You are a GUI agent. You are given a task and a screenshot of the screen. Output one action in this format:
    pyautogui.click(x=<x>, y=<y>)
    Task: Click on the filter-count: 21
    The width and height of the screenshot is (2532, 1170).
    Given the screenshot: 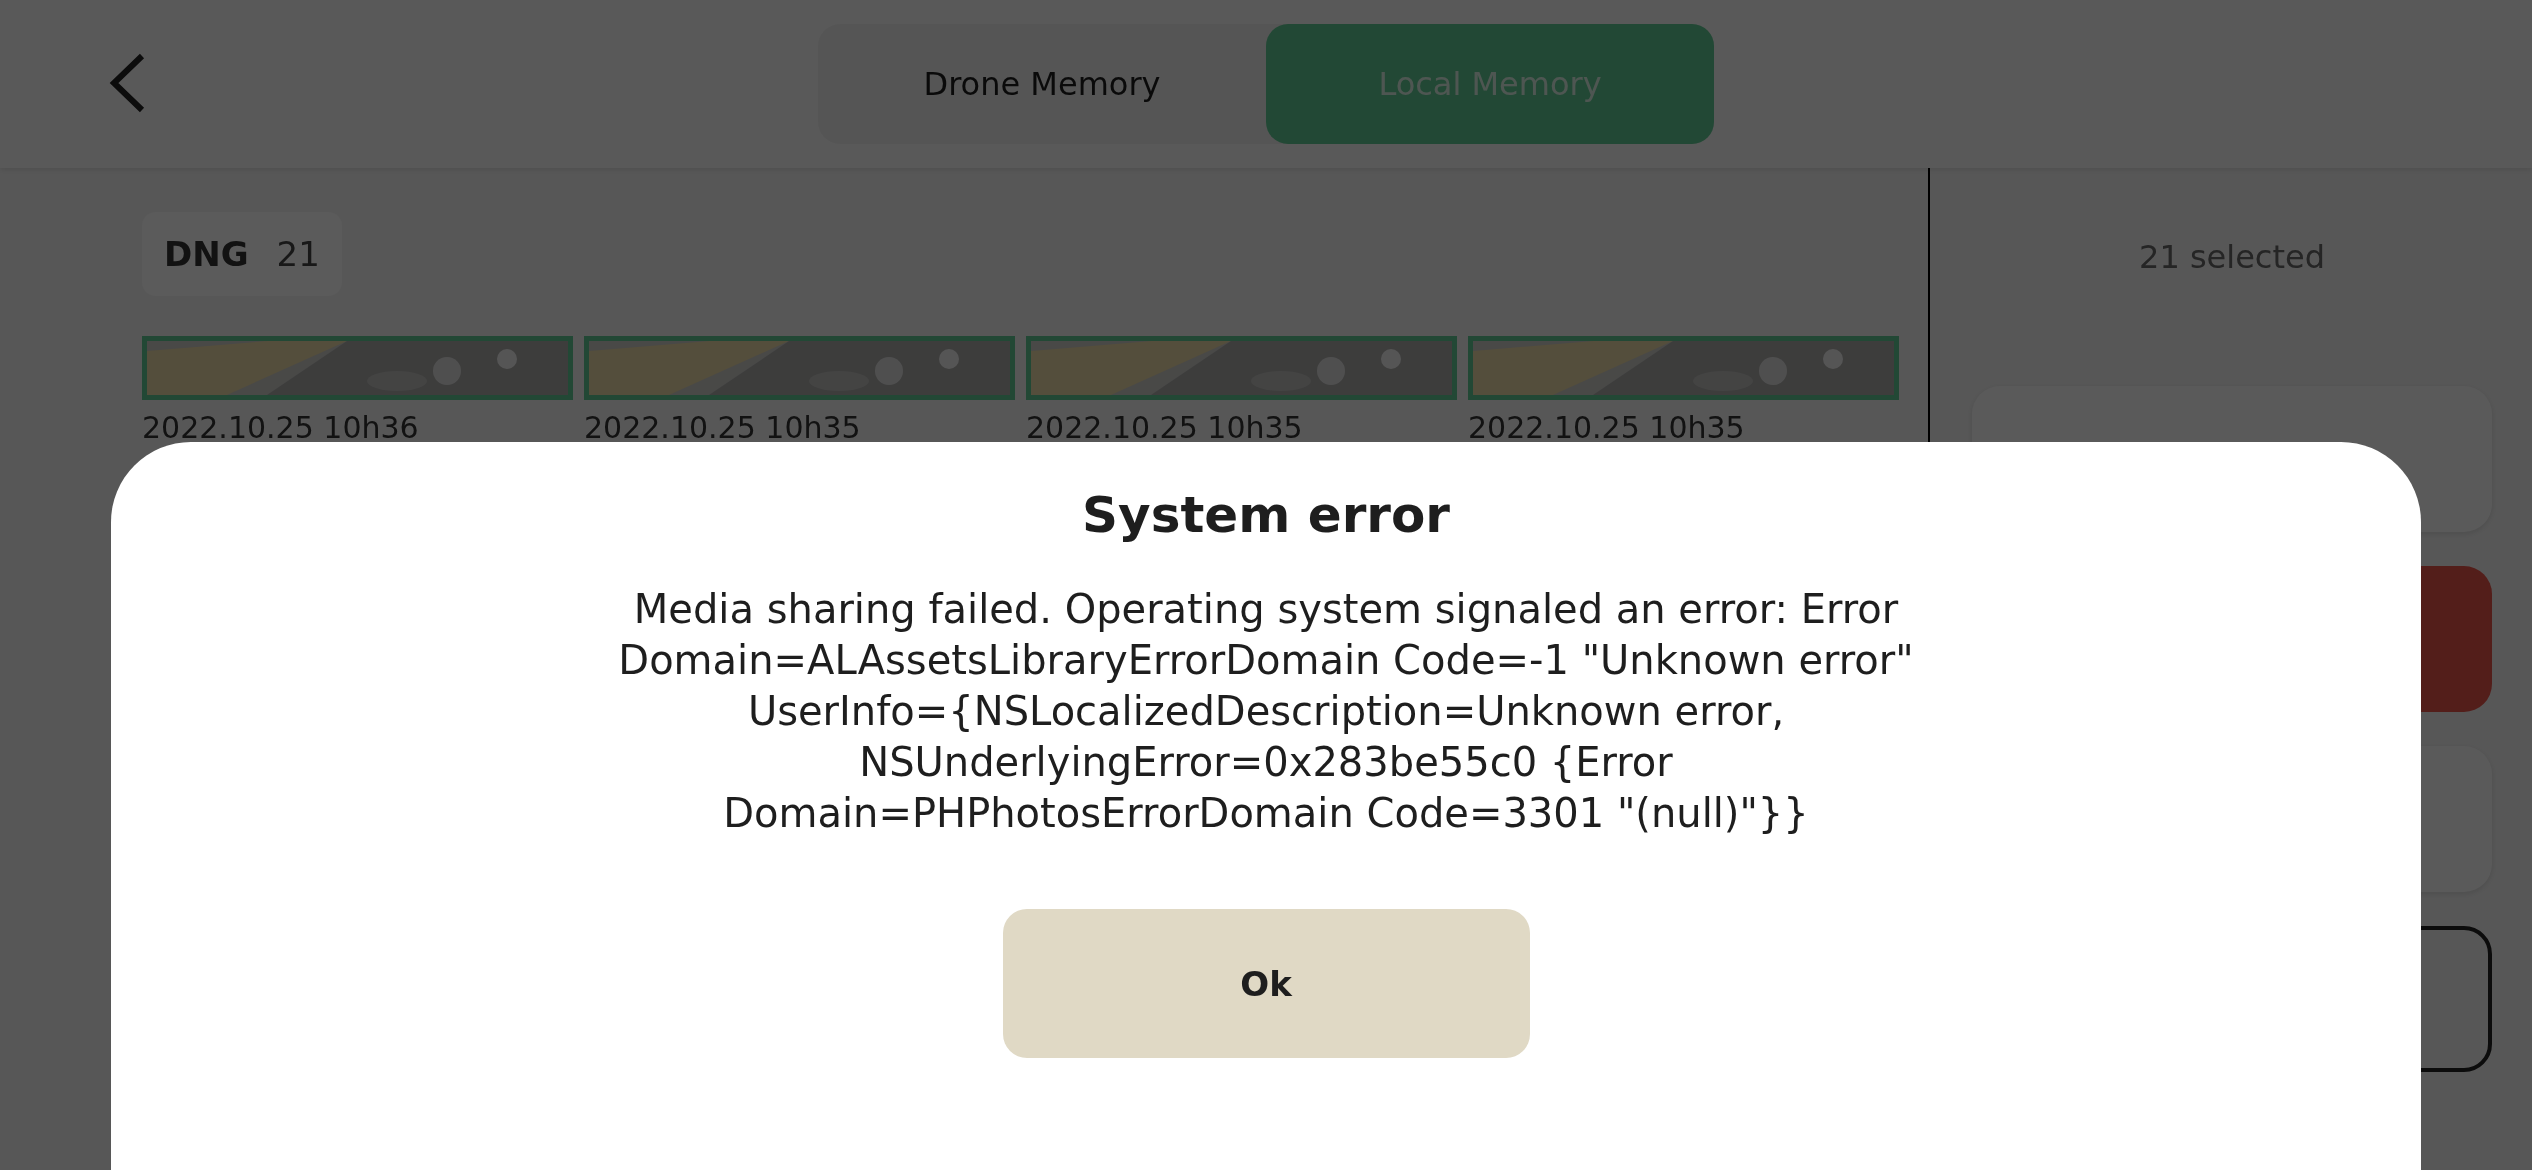 What is the action you would take?
    pyautogui.click(x=298, y=254)
    